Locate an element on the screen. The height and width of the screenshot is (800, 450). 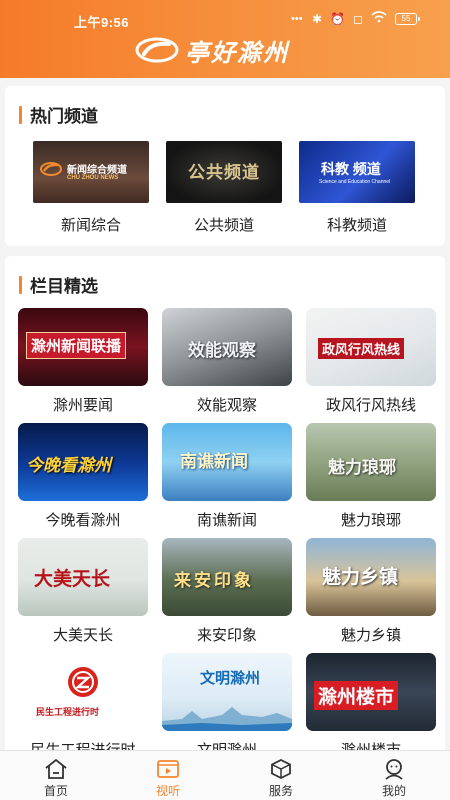
tab-label: 首页 is located at coordinates (55, 791).